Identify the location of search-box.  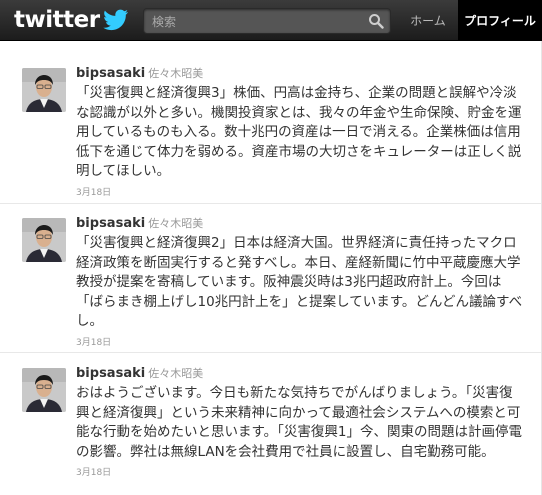
(267, 21).